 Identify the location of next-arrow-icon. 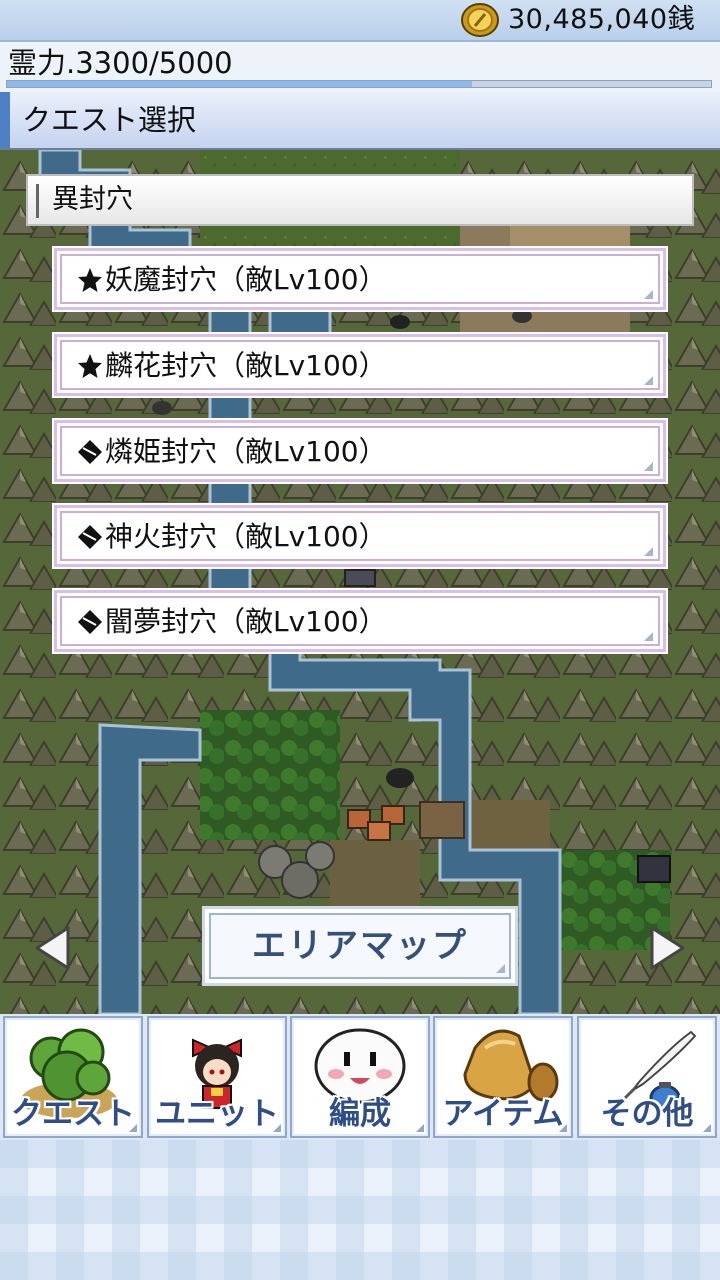
(668, 948).